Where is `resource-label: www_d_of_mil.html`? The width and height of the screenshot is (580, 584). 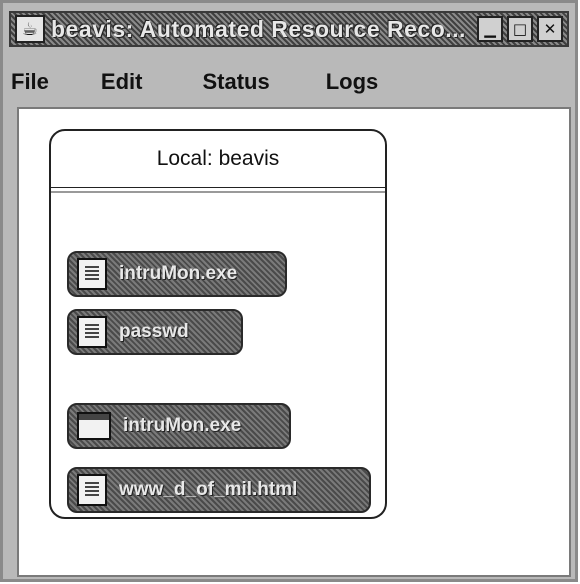
resource-label: www_d_of_mil.html is located at coordinates (208, 489).